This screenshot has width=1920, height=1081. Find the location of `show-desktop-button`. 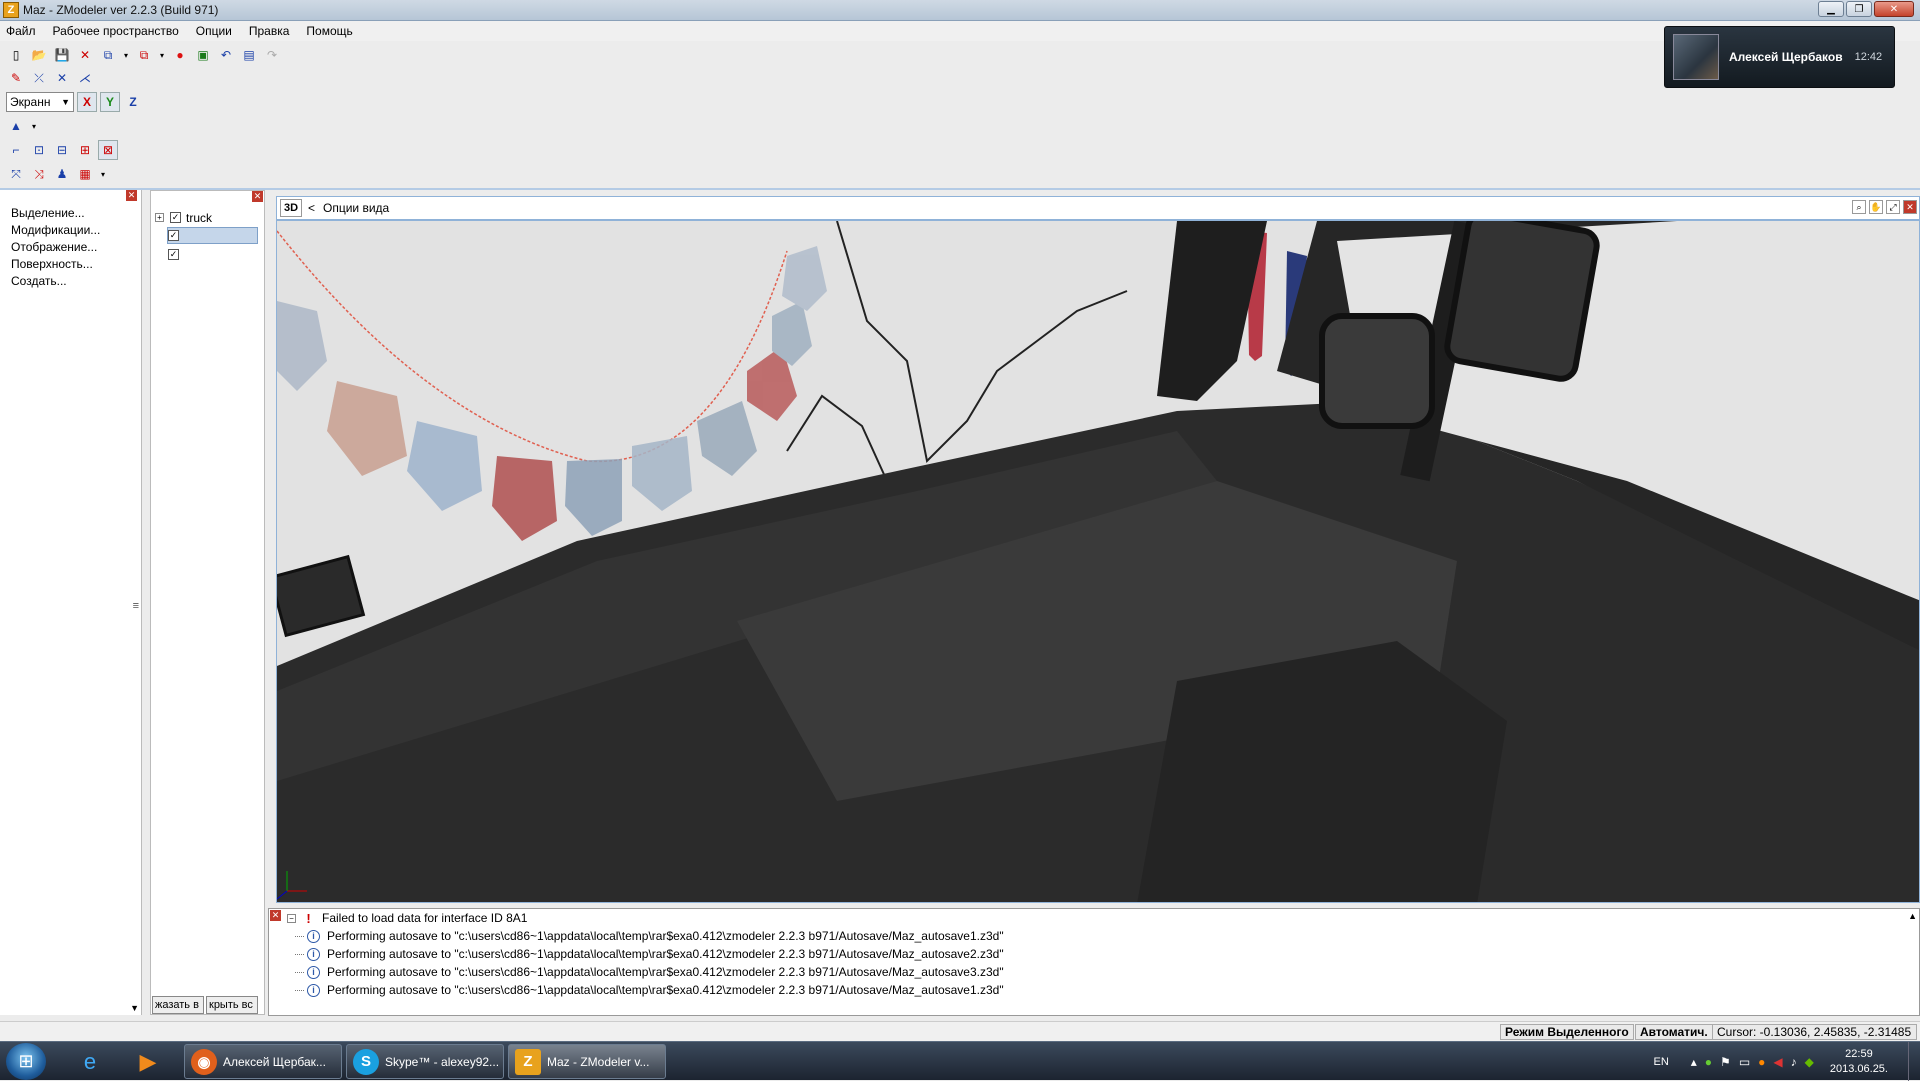

show-desktop-button is located at coordinates (1914, 1061).